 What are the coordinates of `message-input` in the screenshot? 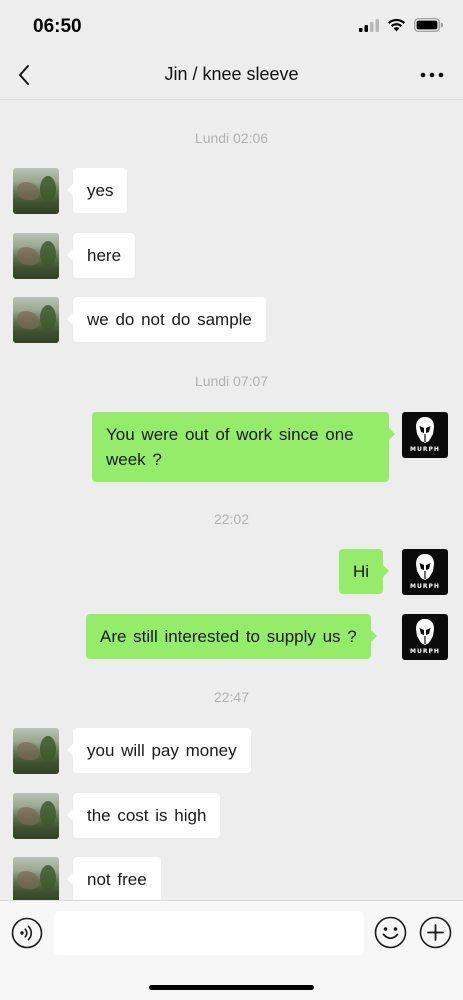 It's located at (209, 933).